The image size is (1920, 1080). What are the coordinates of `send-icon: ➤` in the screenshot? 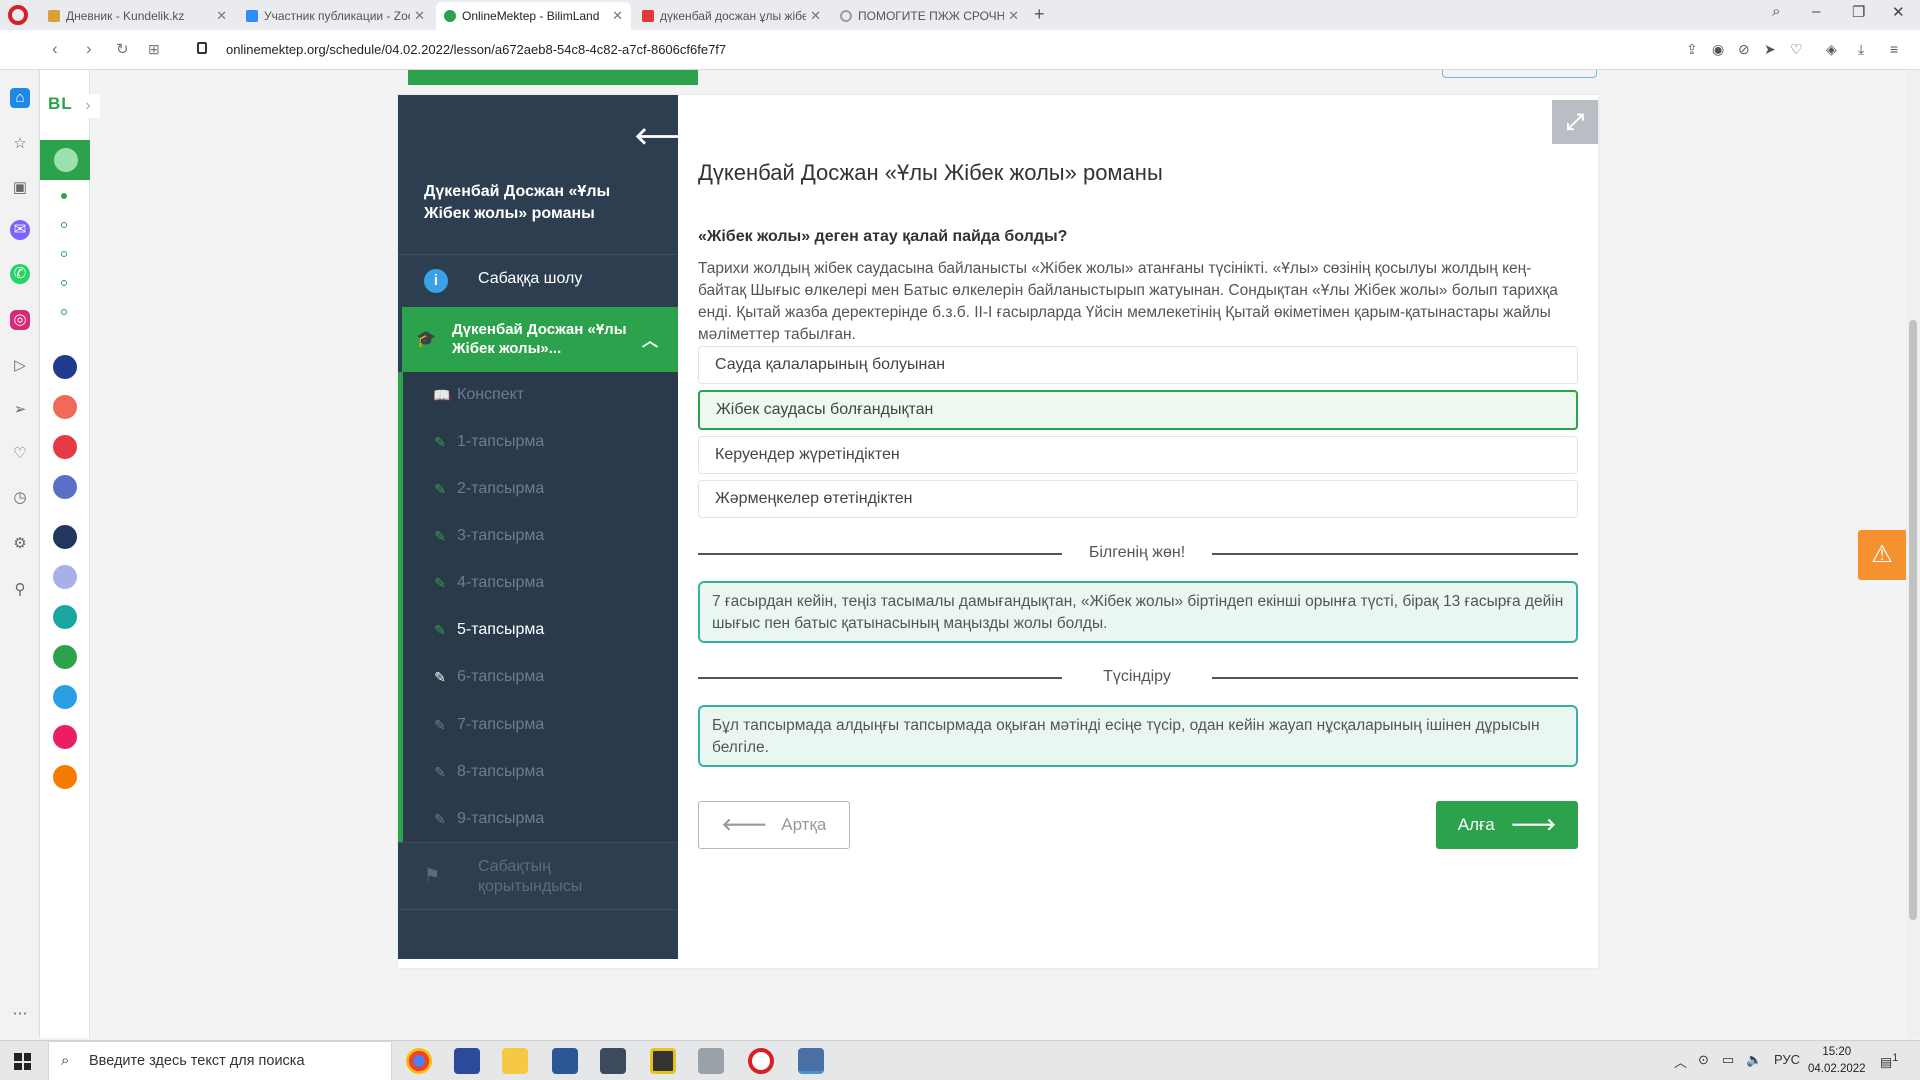 It's located at (1770, 49).